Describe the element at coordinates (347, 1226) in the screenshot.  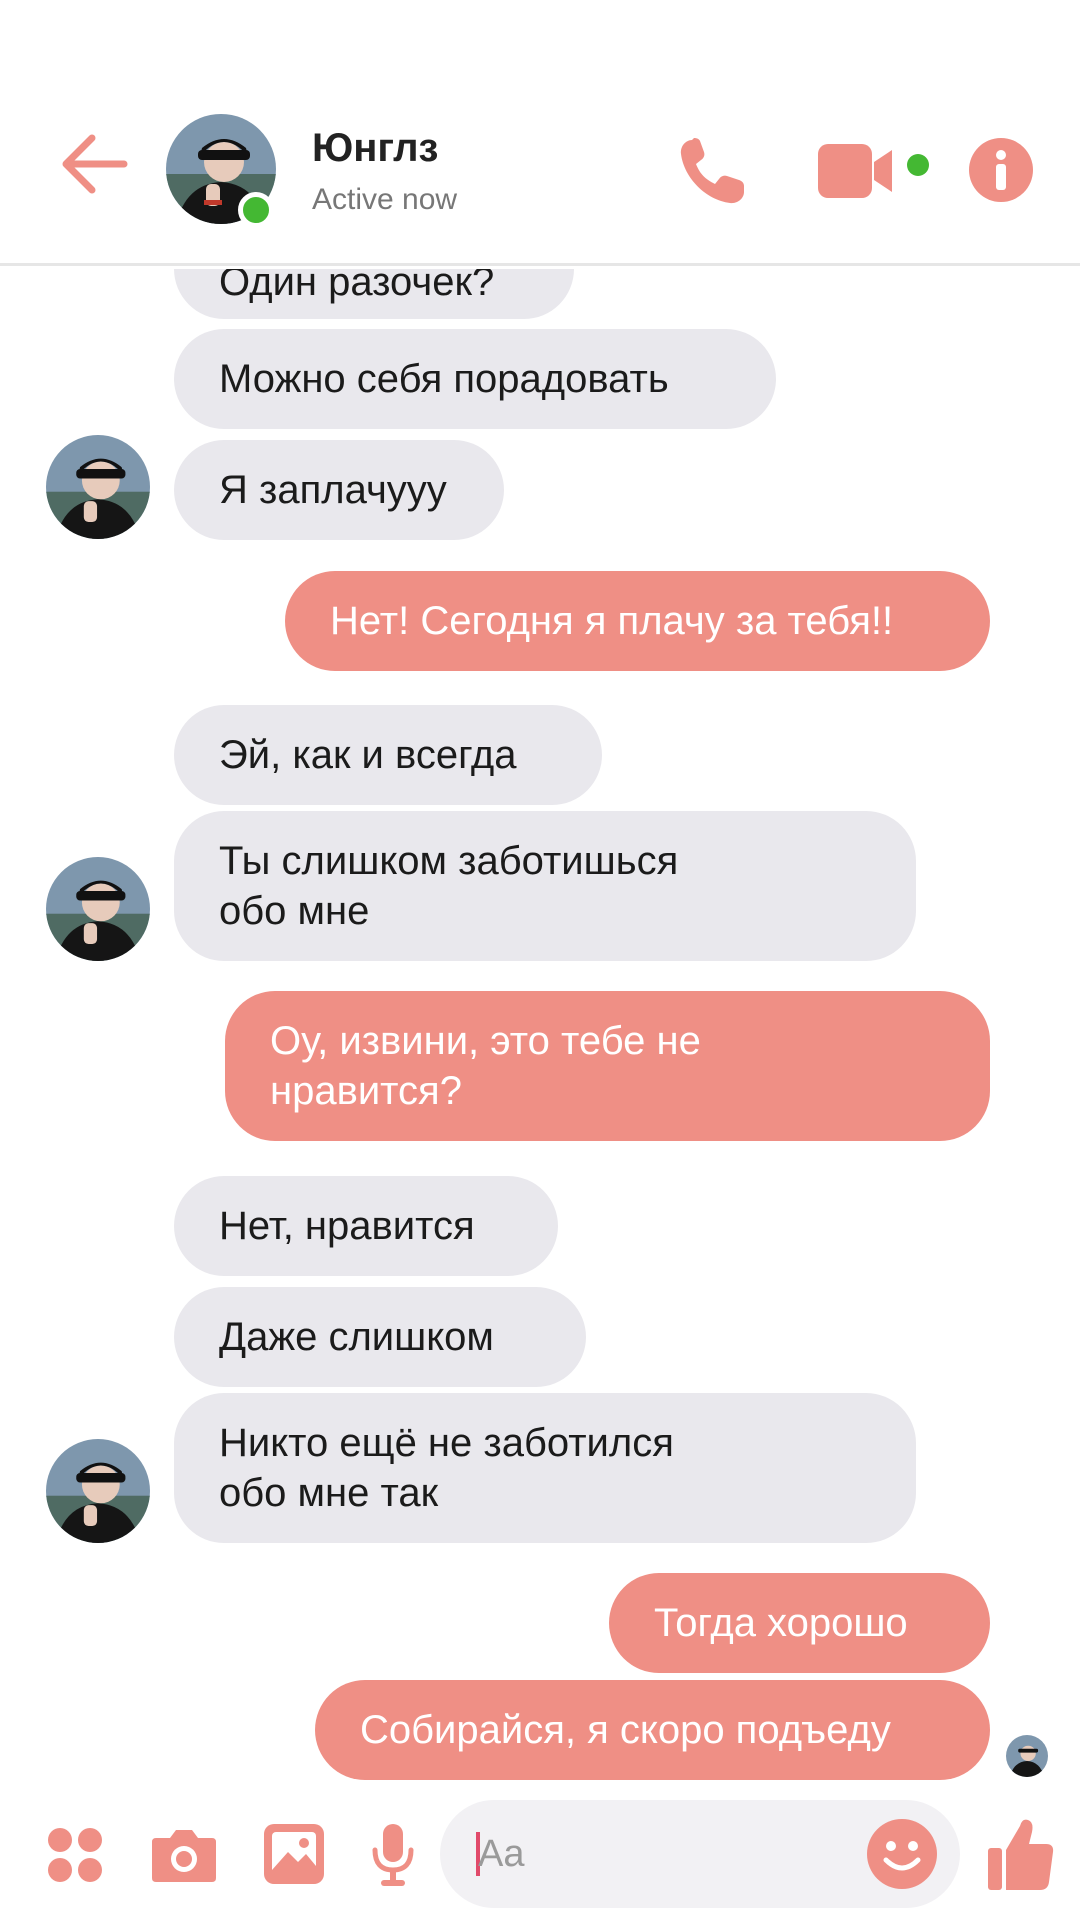
I see `message-text: Нет, нравится` at that location.